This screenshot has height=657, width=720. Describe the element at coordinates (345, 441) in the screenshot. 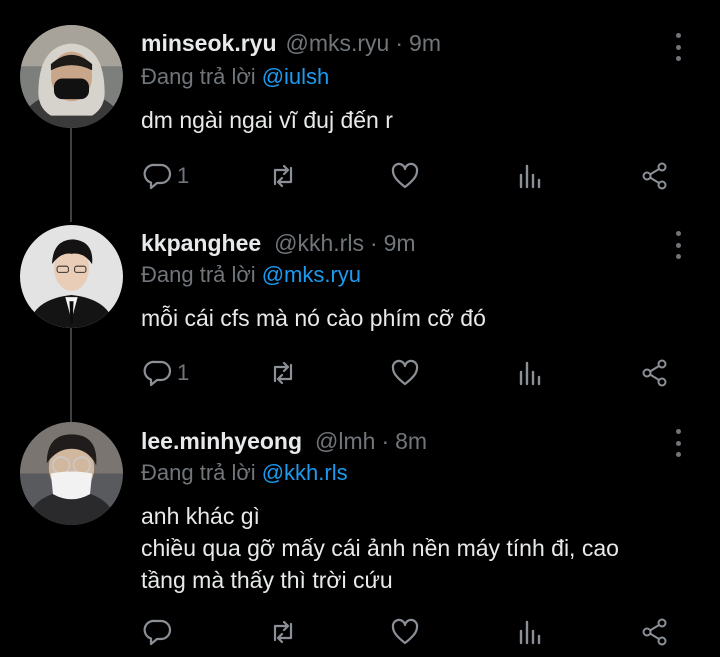

I see `user-handle: @lmh` at that location.